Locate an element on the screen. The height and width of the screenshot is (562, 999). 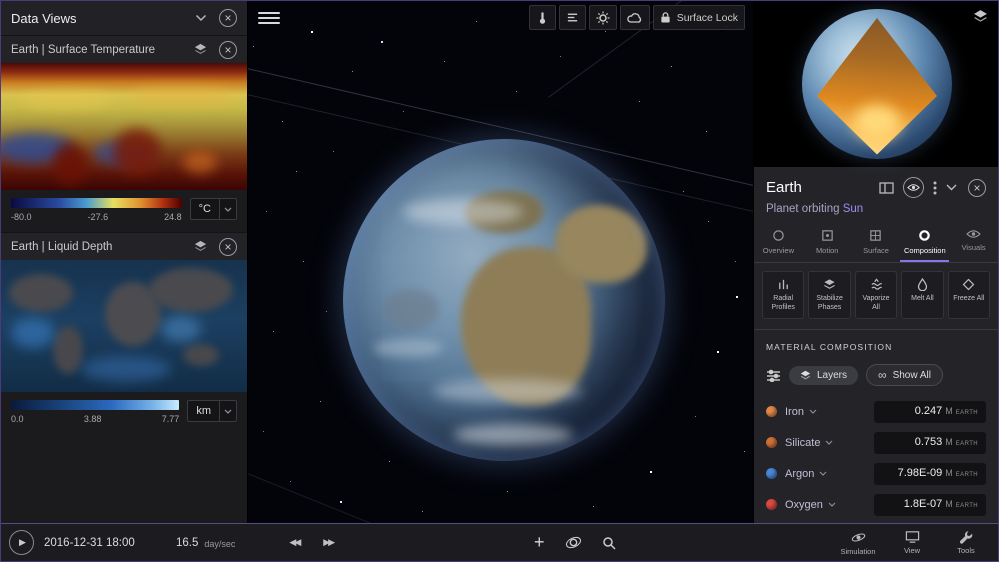
panel-layout-icon is located at coordinates (886, 187).